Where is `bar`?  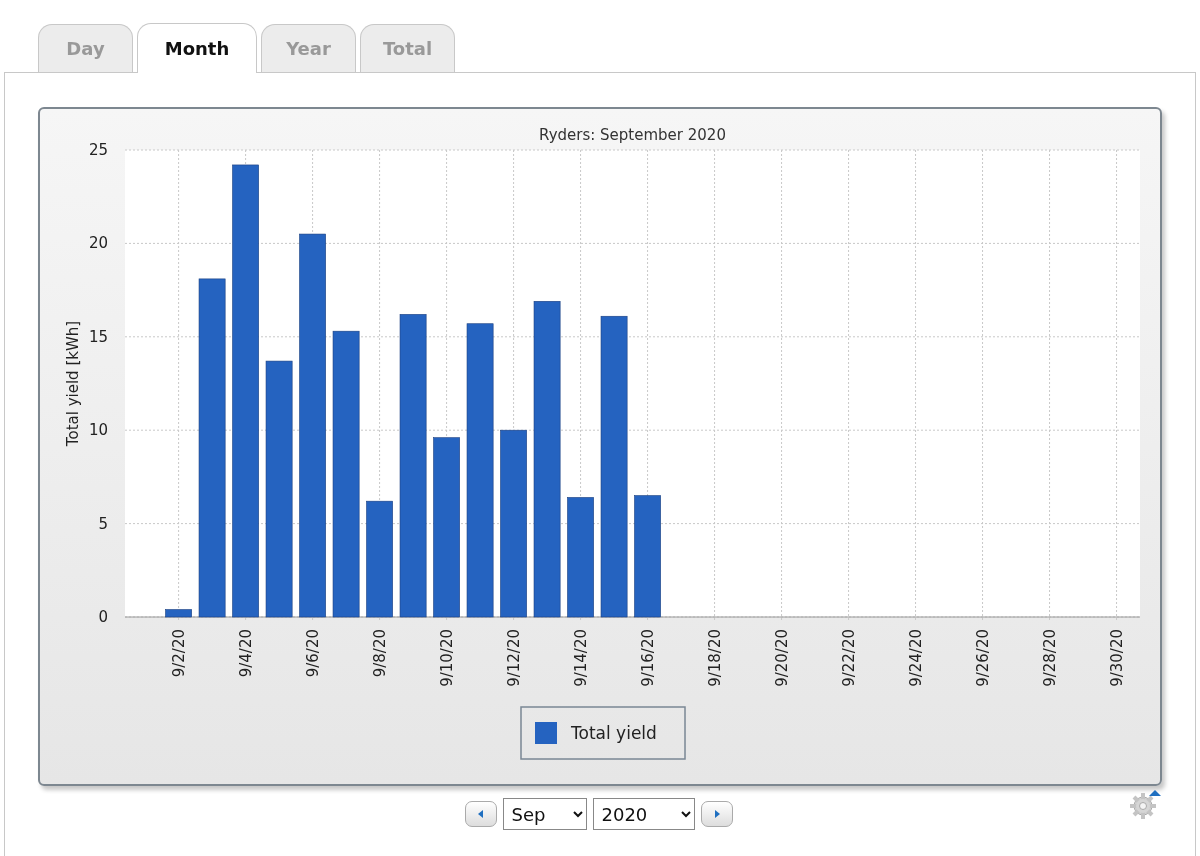
bar is located at coordinates (178, 613).